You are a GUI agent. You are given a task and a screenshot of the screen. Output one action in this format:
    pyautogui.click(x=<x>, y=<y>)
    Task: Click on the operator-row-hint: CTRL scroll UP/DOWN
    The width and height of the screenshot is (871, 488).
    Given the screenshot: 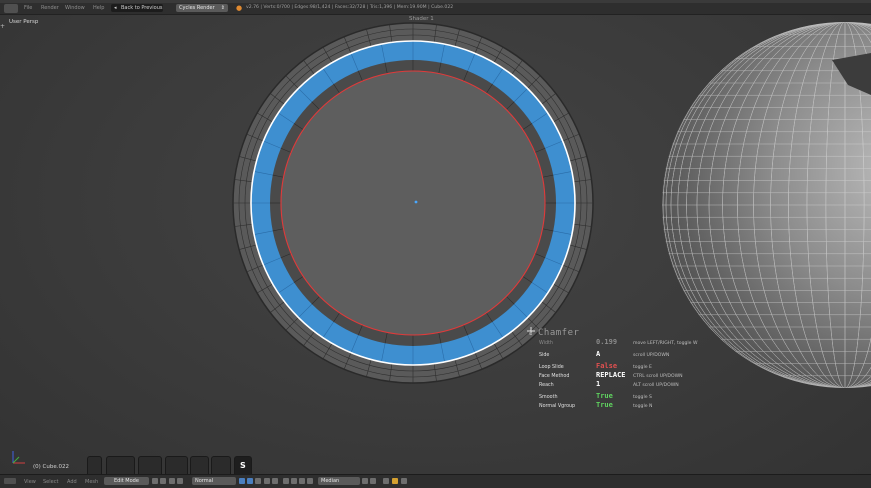 What is the action you would take?
    pyautogui.click(x=658, y=376)
    